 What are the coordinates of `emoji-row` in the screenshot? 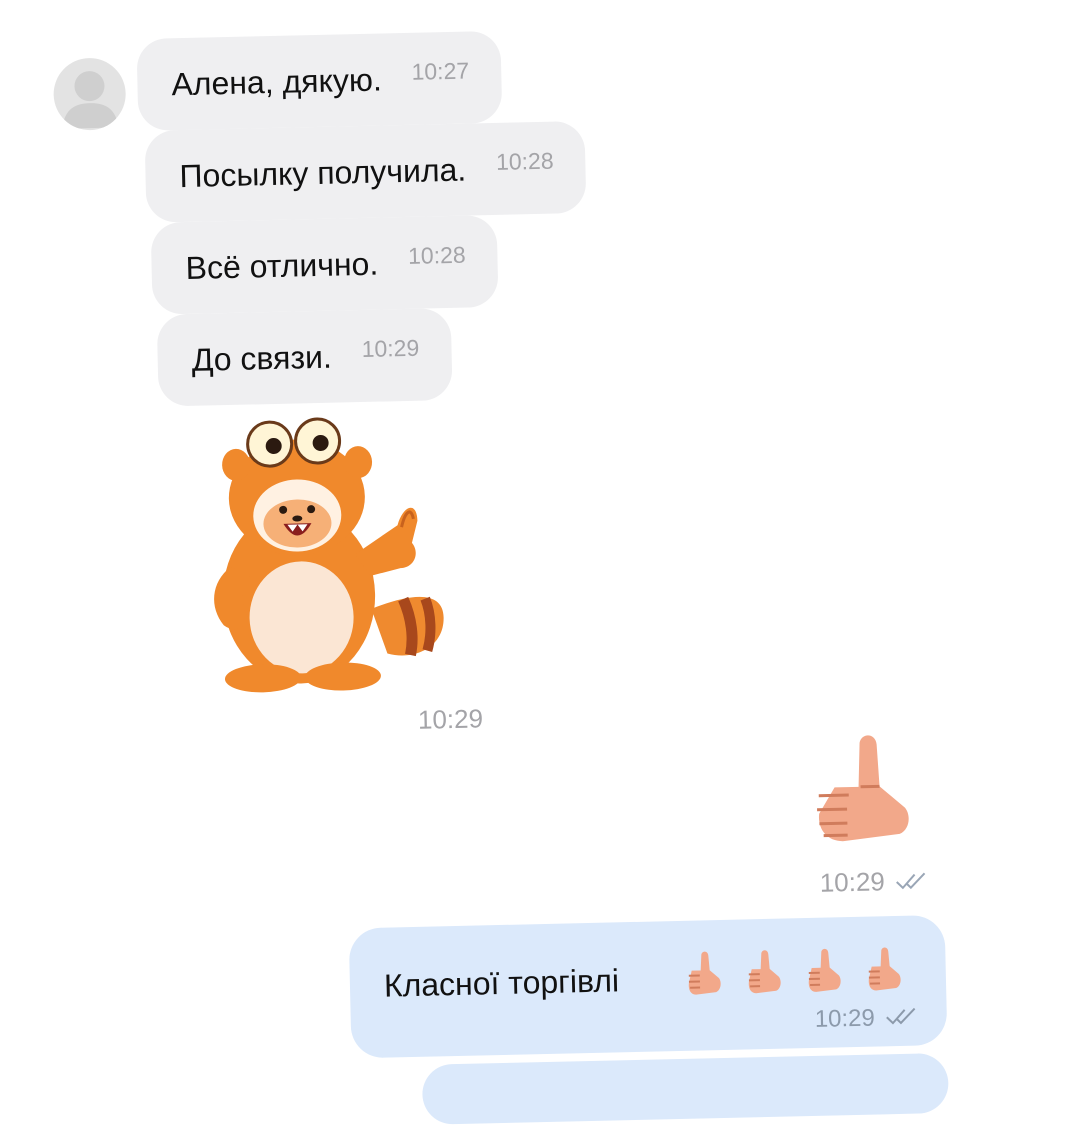 It's located at (794, 971).